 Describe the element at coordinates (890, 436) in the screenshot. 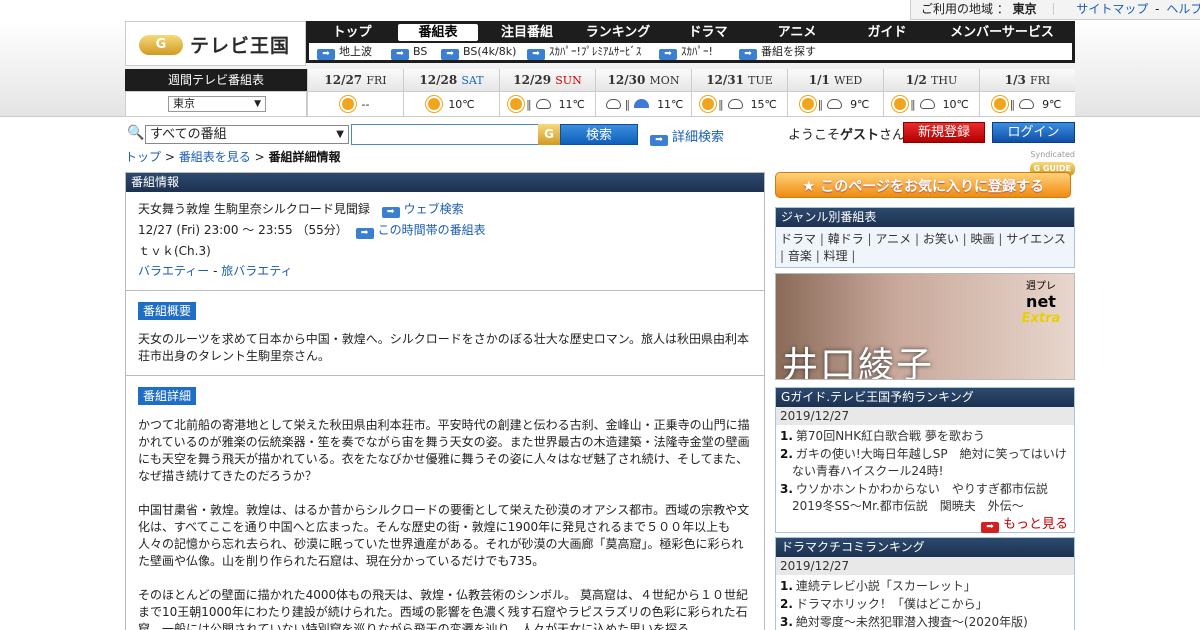

I see `ranking-link: 第70回NHK紅白歌合戦 夢を歌おう` at that location.